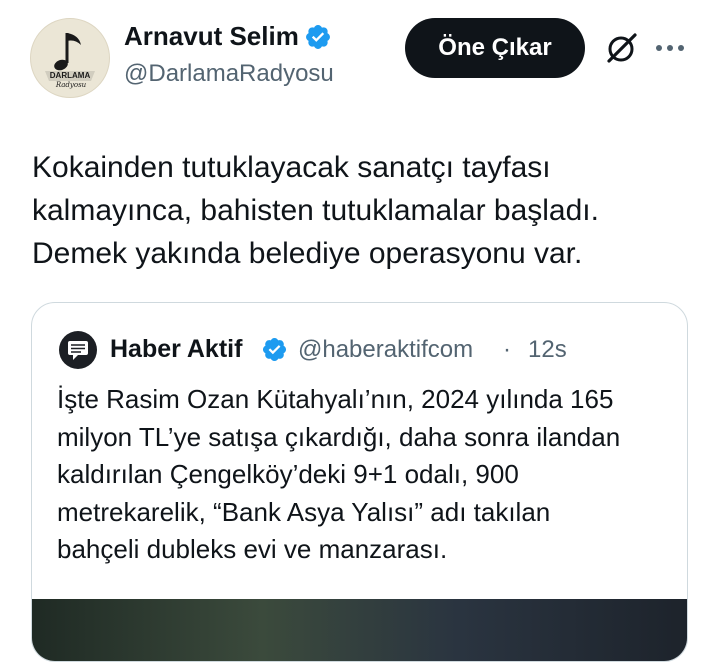  Describe the element at coordinates (495, 48) in the screenshot. I see `feature-button: Öne Çıkar` at that location.